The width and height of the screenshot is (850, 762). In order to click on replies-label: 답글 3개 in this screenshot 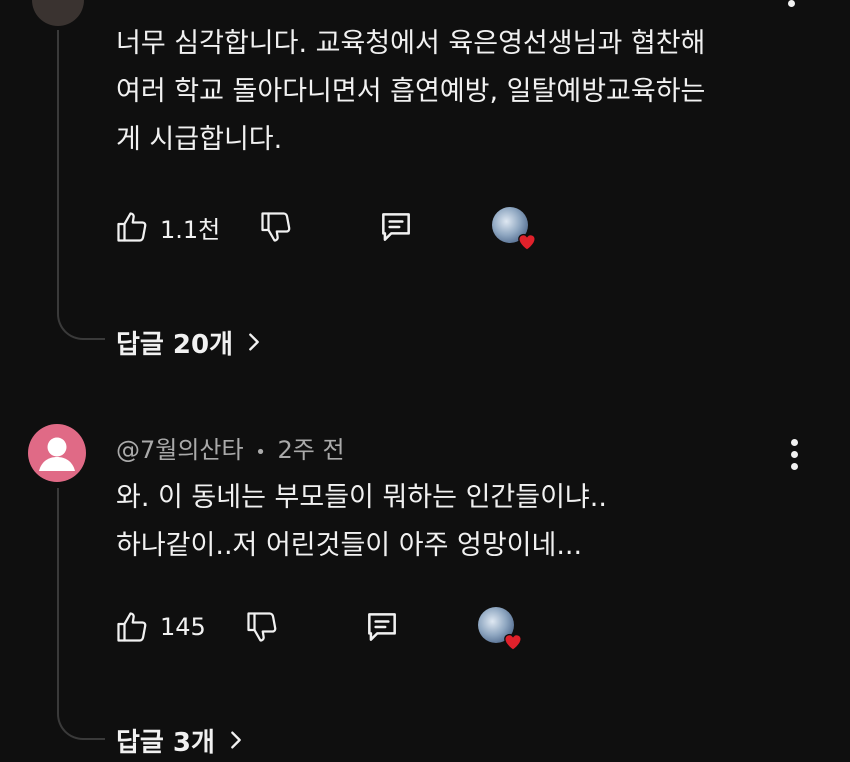, I will do `click(165, 742)`.